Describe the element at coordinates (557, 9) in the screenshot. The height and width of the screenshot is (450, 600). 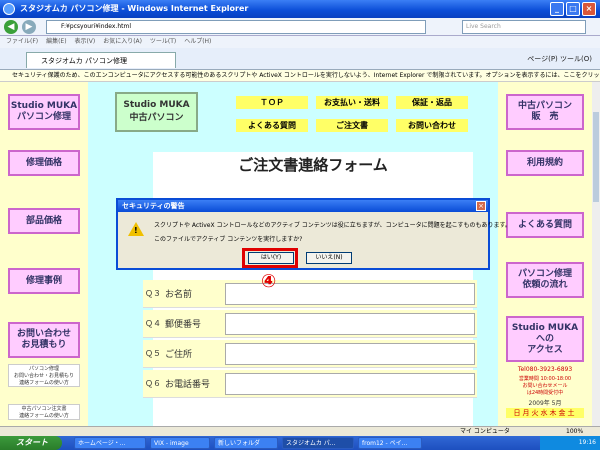
I see `minimize-button: _` at that location.